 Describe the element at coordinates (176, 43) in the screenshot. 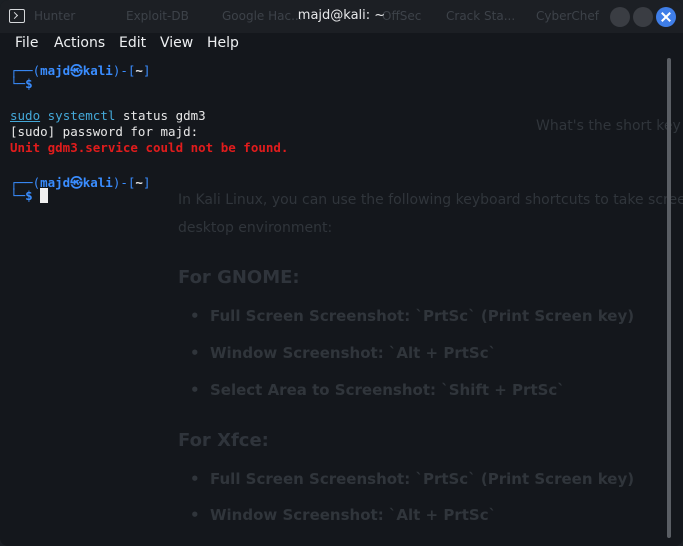

I see `menu-view: View` at that location.